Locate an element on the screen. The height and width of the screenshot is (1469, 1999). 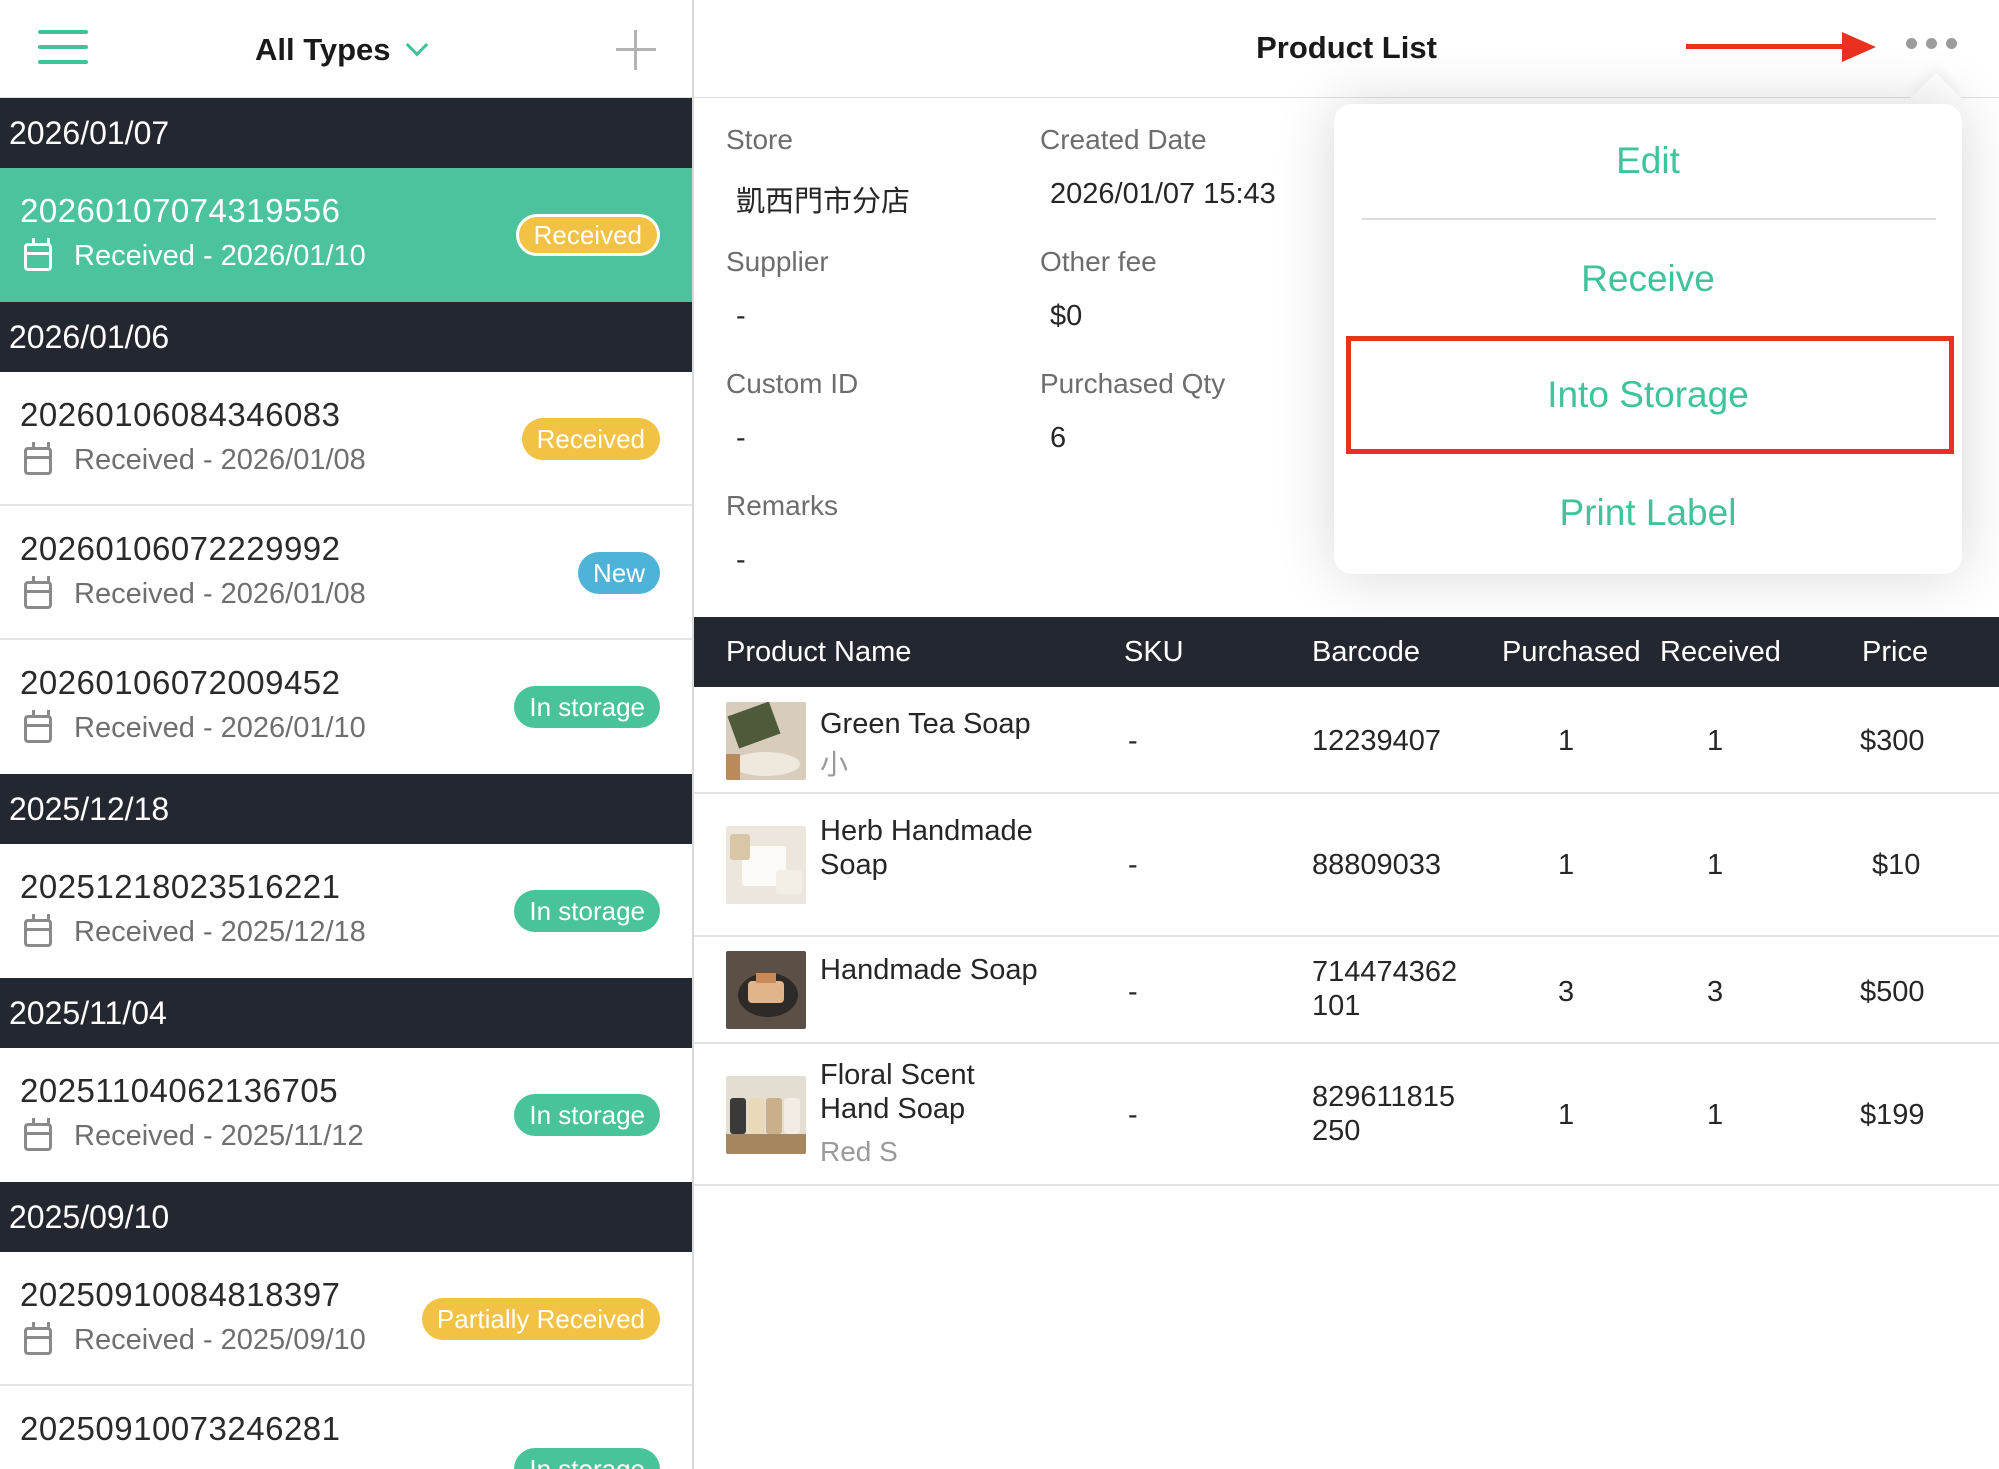
order-status-line: Received - 2025/11/12 is located at coordinates (194, 1135).